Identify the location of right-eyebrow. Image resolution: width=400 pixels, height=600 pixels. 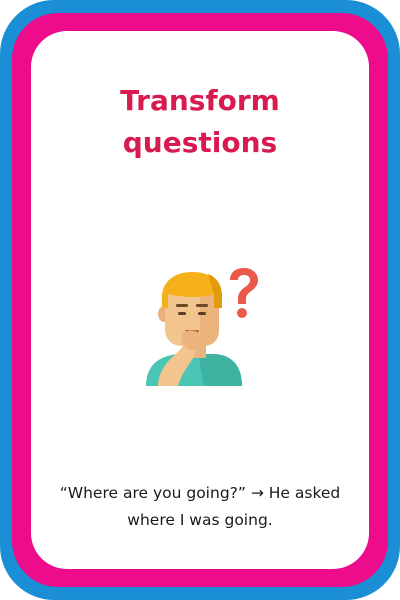
(202, 305).